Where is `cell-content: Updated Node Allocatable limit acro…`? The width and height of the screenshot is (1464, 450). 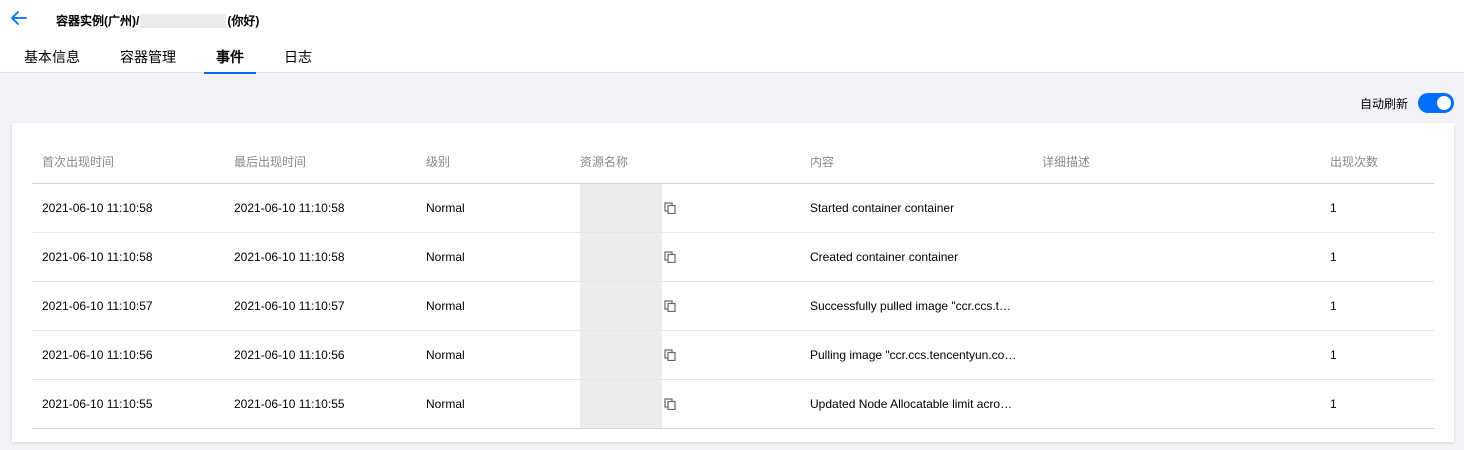
cell-content: Updated Node Allocatable limit acro… is located at coordinates (916, 404).